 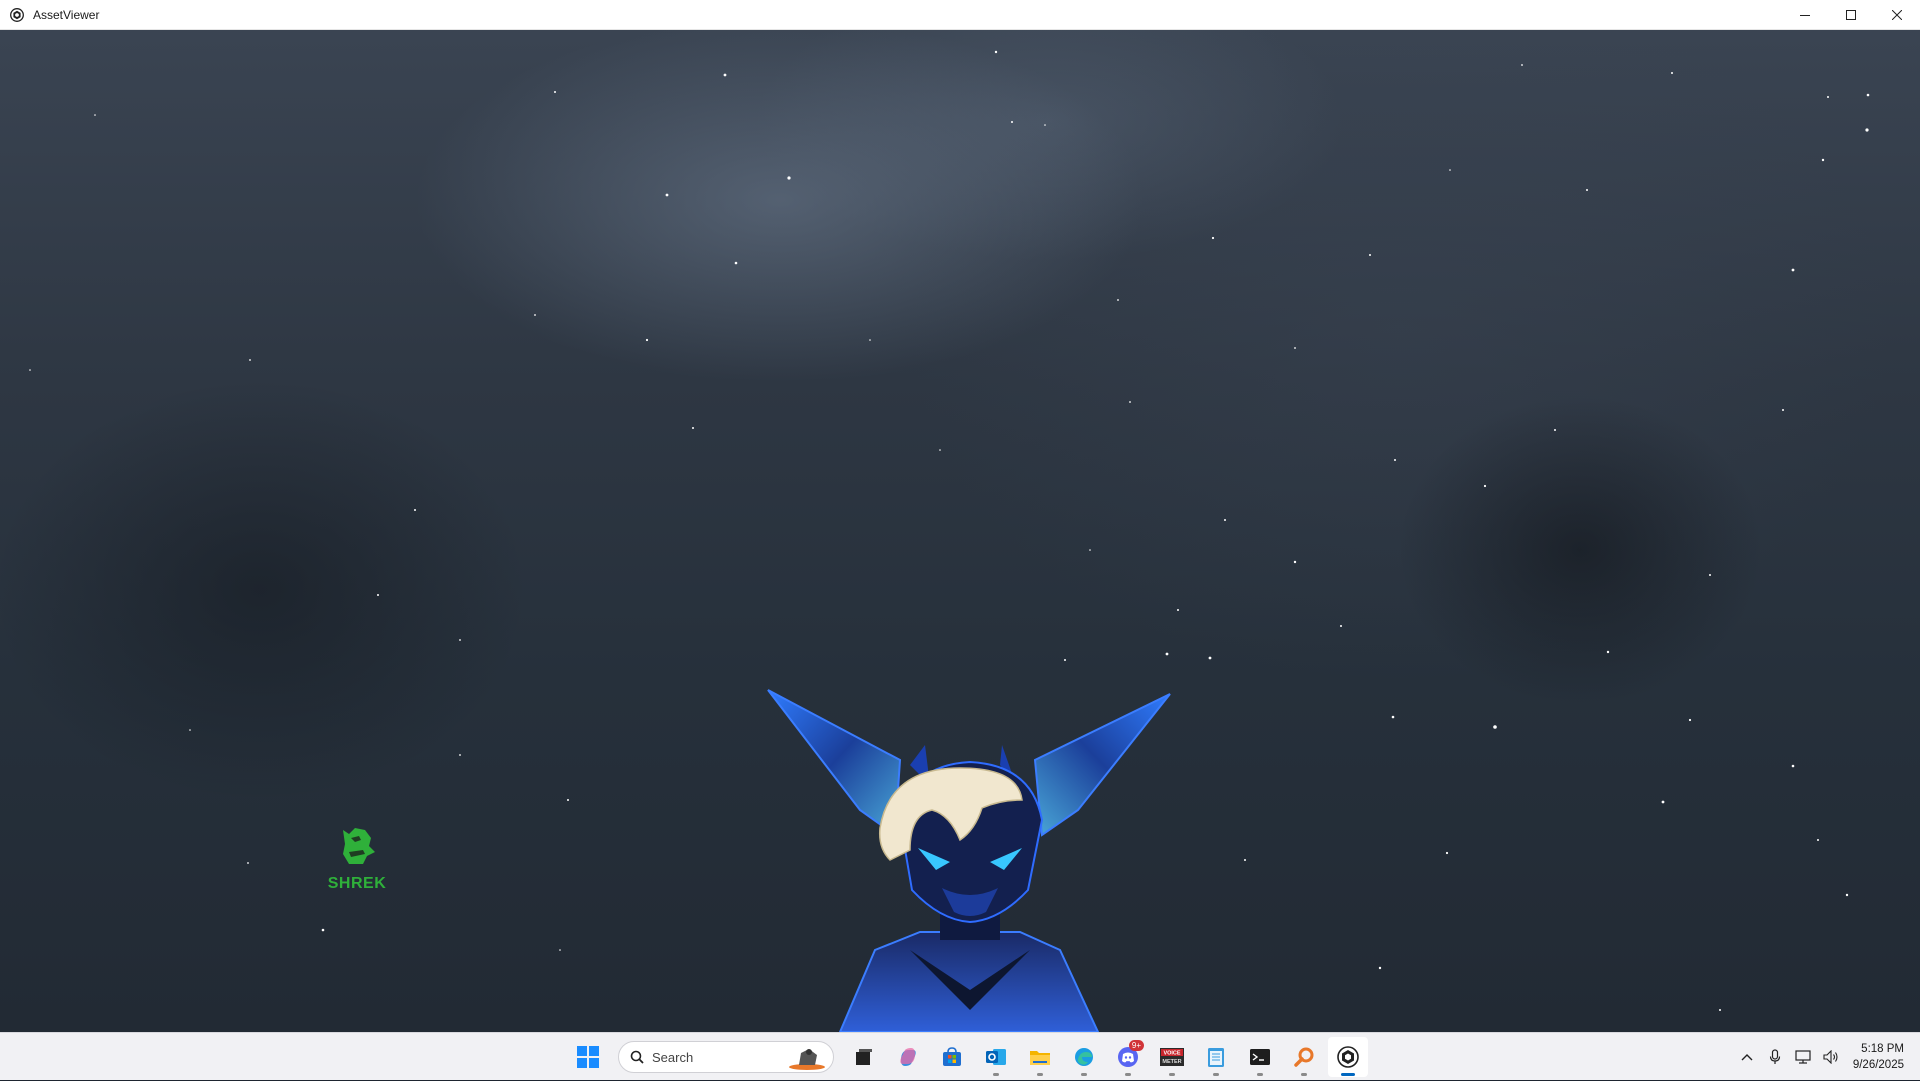 What do you see at coordinates (1878, 1057) in the screenshot?
I see `clock: 5:18 PM 9/26/2025` at bounding box center [1878, 1057].